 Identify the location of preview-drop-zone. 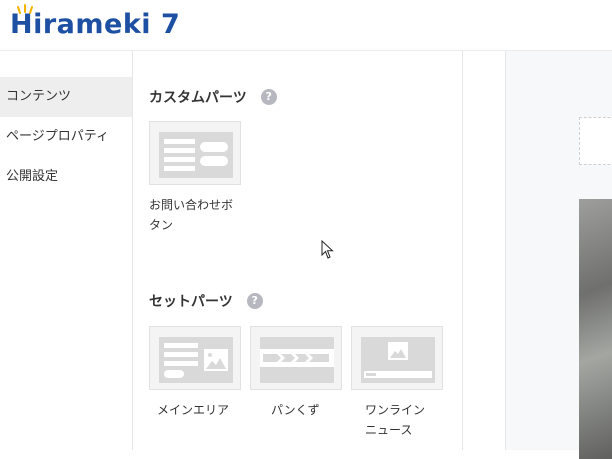
(595, 141).